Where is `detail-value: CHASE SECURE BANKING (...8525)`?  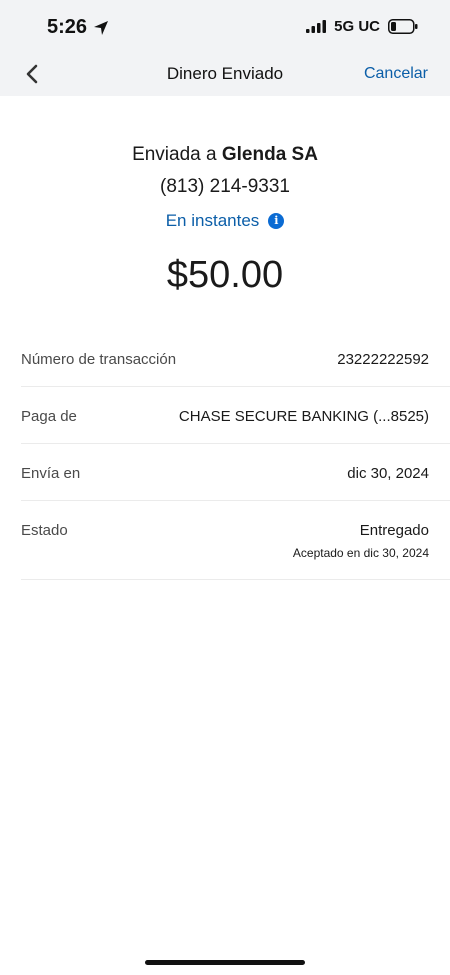
detail-value: CHASE SECURE BANKING (...8525) is located at coordinates (303, 416).